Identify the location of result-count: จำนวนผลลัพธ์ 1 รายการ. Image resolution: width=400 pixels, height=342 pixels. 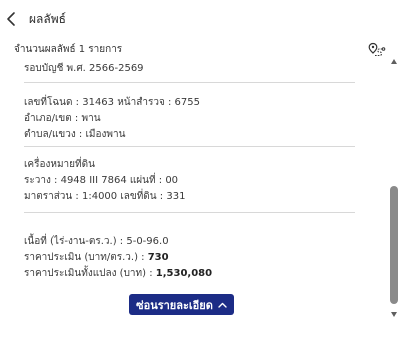
(68, 49).